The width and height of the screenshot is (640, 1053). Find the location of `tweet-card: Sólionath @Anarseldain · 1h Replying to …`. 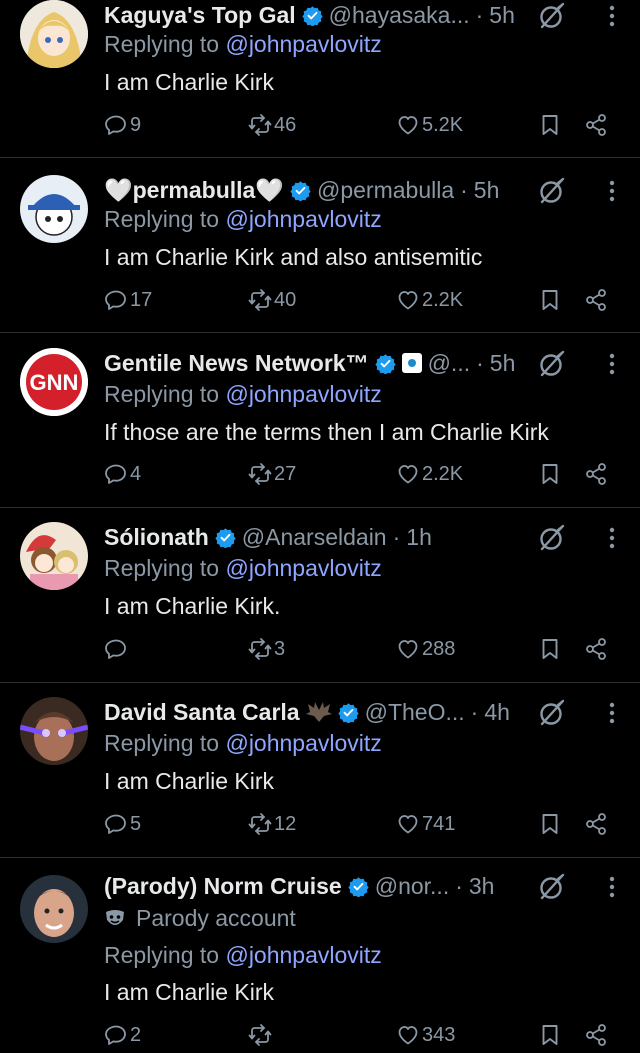

tweet-card: Sólionath @Anarseldain · 1h Replying to … is located at coordinates (320, 600).